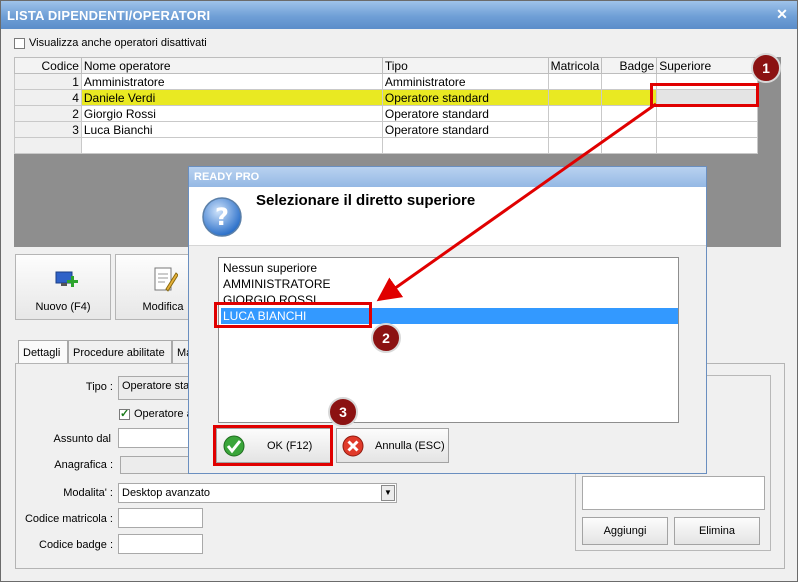  Describe the element at coordinates (386, 338) in the screenshot. I see `annotation-marker-2: 2` at that location.